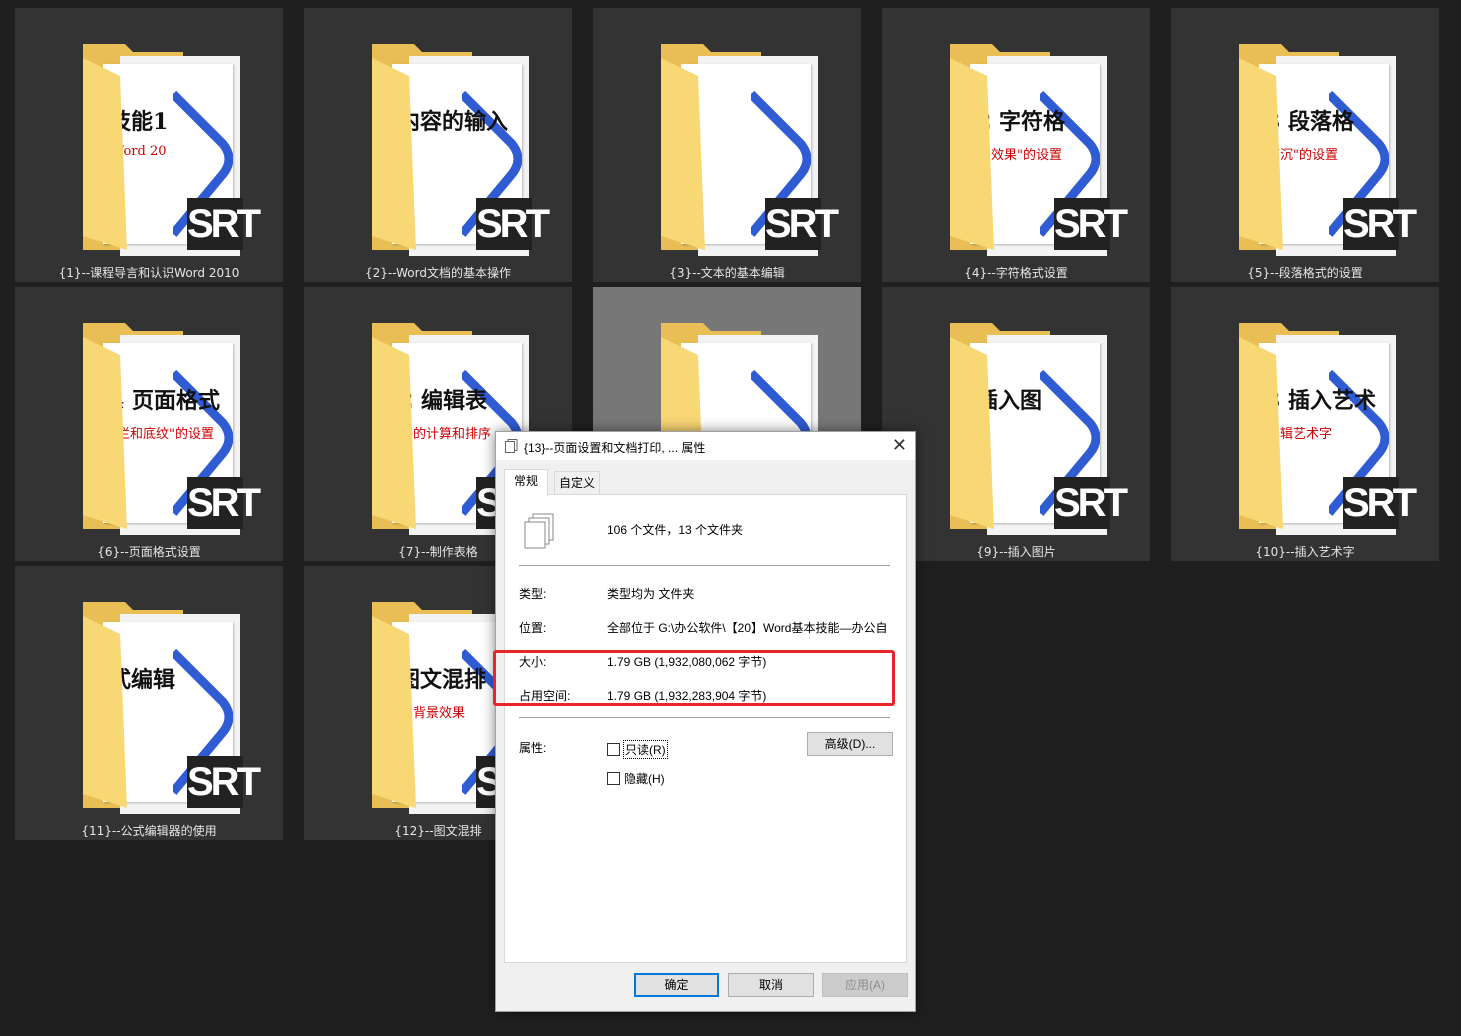 The height and width of the screenshot is (1036, 1461). Describe the element at coordinates (613, 778) in the screenshot. I see `hidden-checkbox` at that location.